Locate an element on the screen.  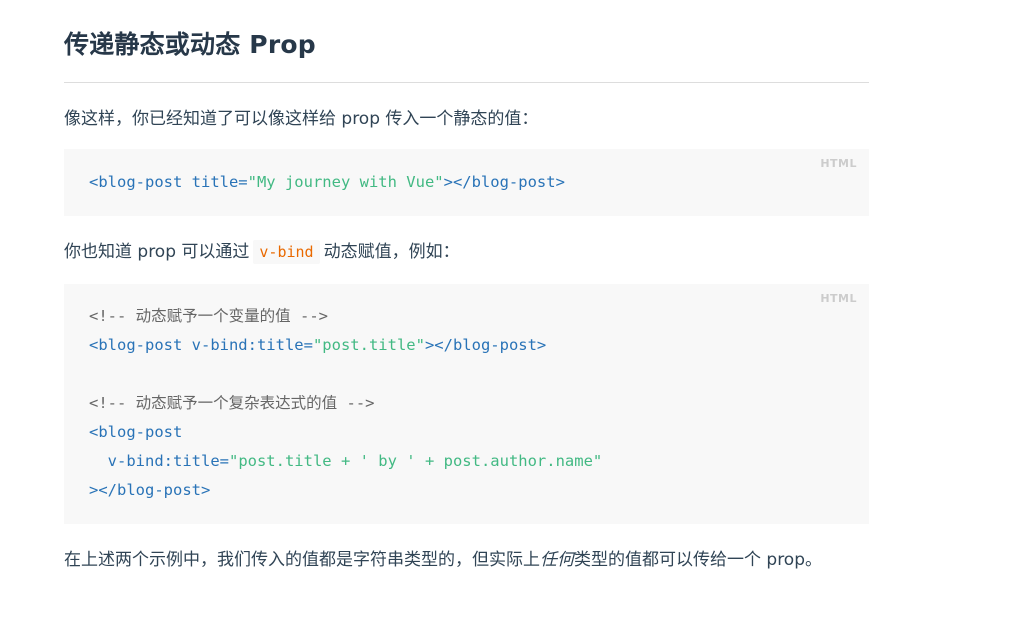
paragraph-text: 在上述两个示例中，我们传入的值都是字符串类型的，但实际上 is located at coordinates (302, 560).